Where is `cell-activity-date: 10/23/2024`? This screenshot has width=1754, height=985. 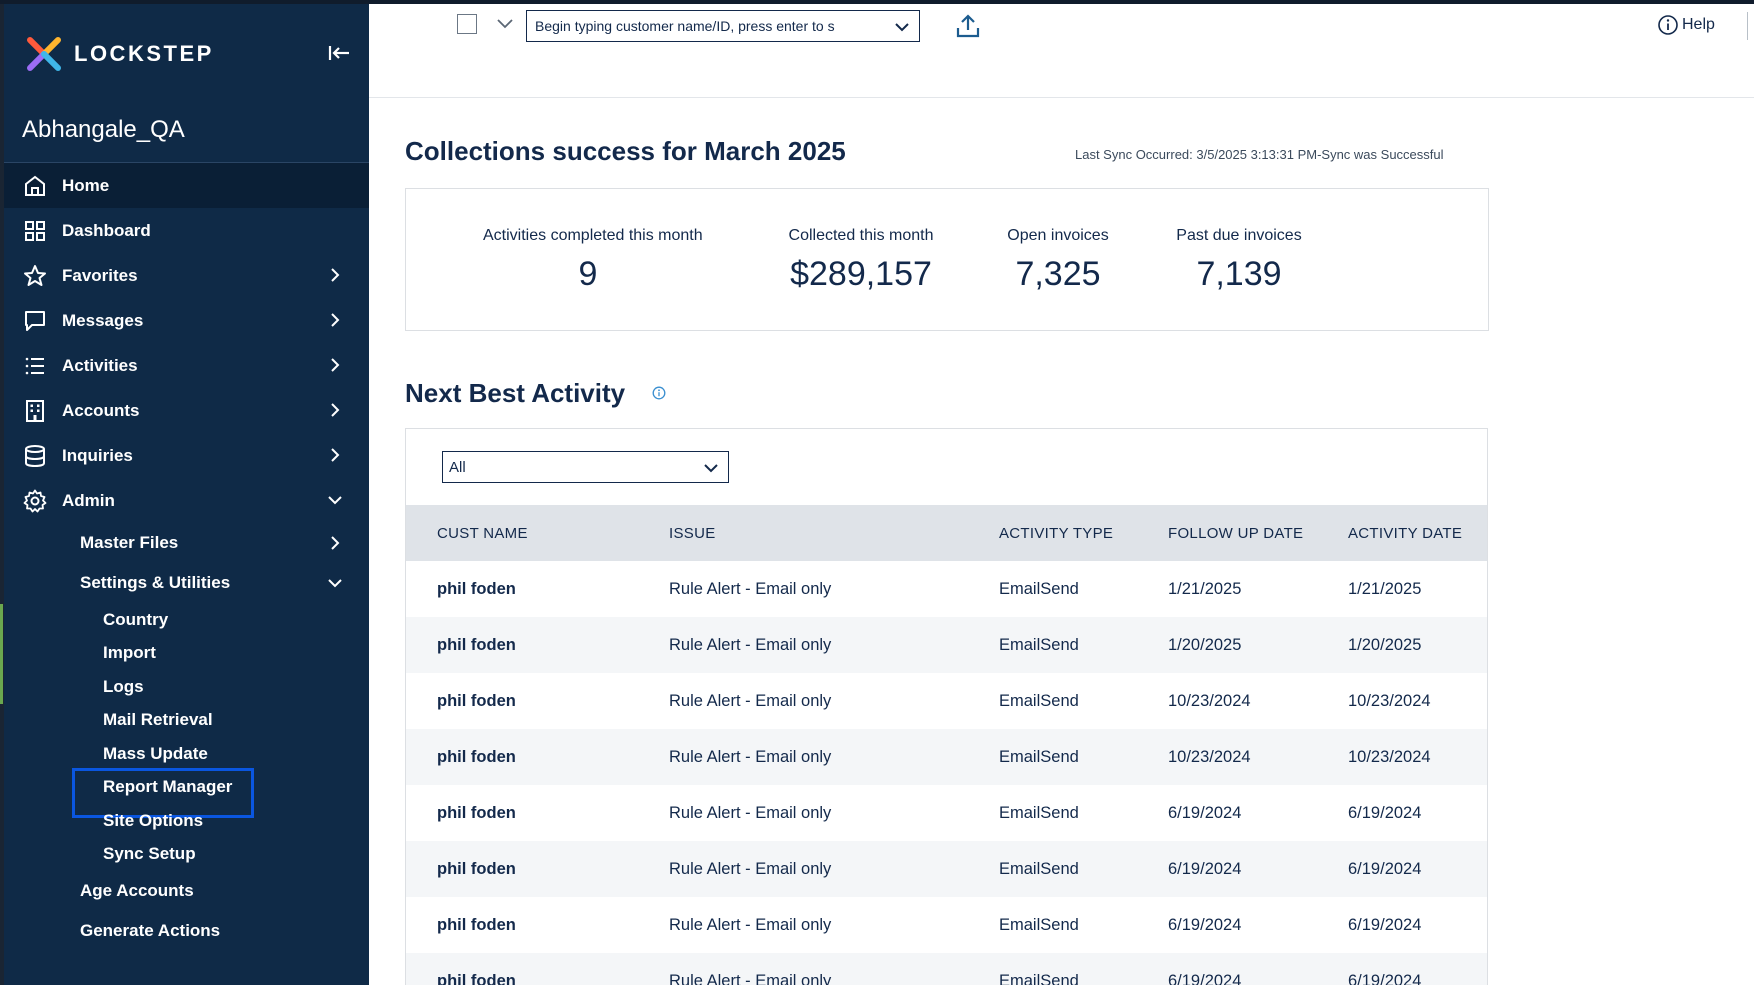 cell-activity-date: 10/23/2024 is located at coordinates (1389, 701).